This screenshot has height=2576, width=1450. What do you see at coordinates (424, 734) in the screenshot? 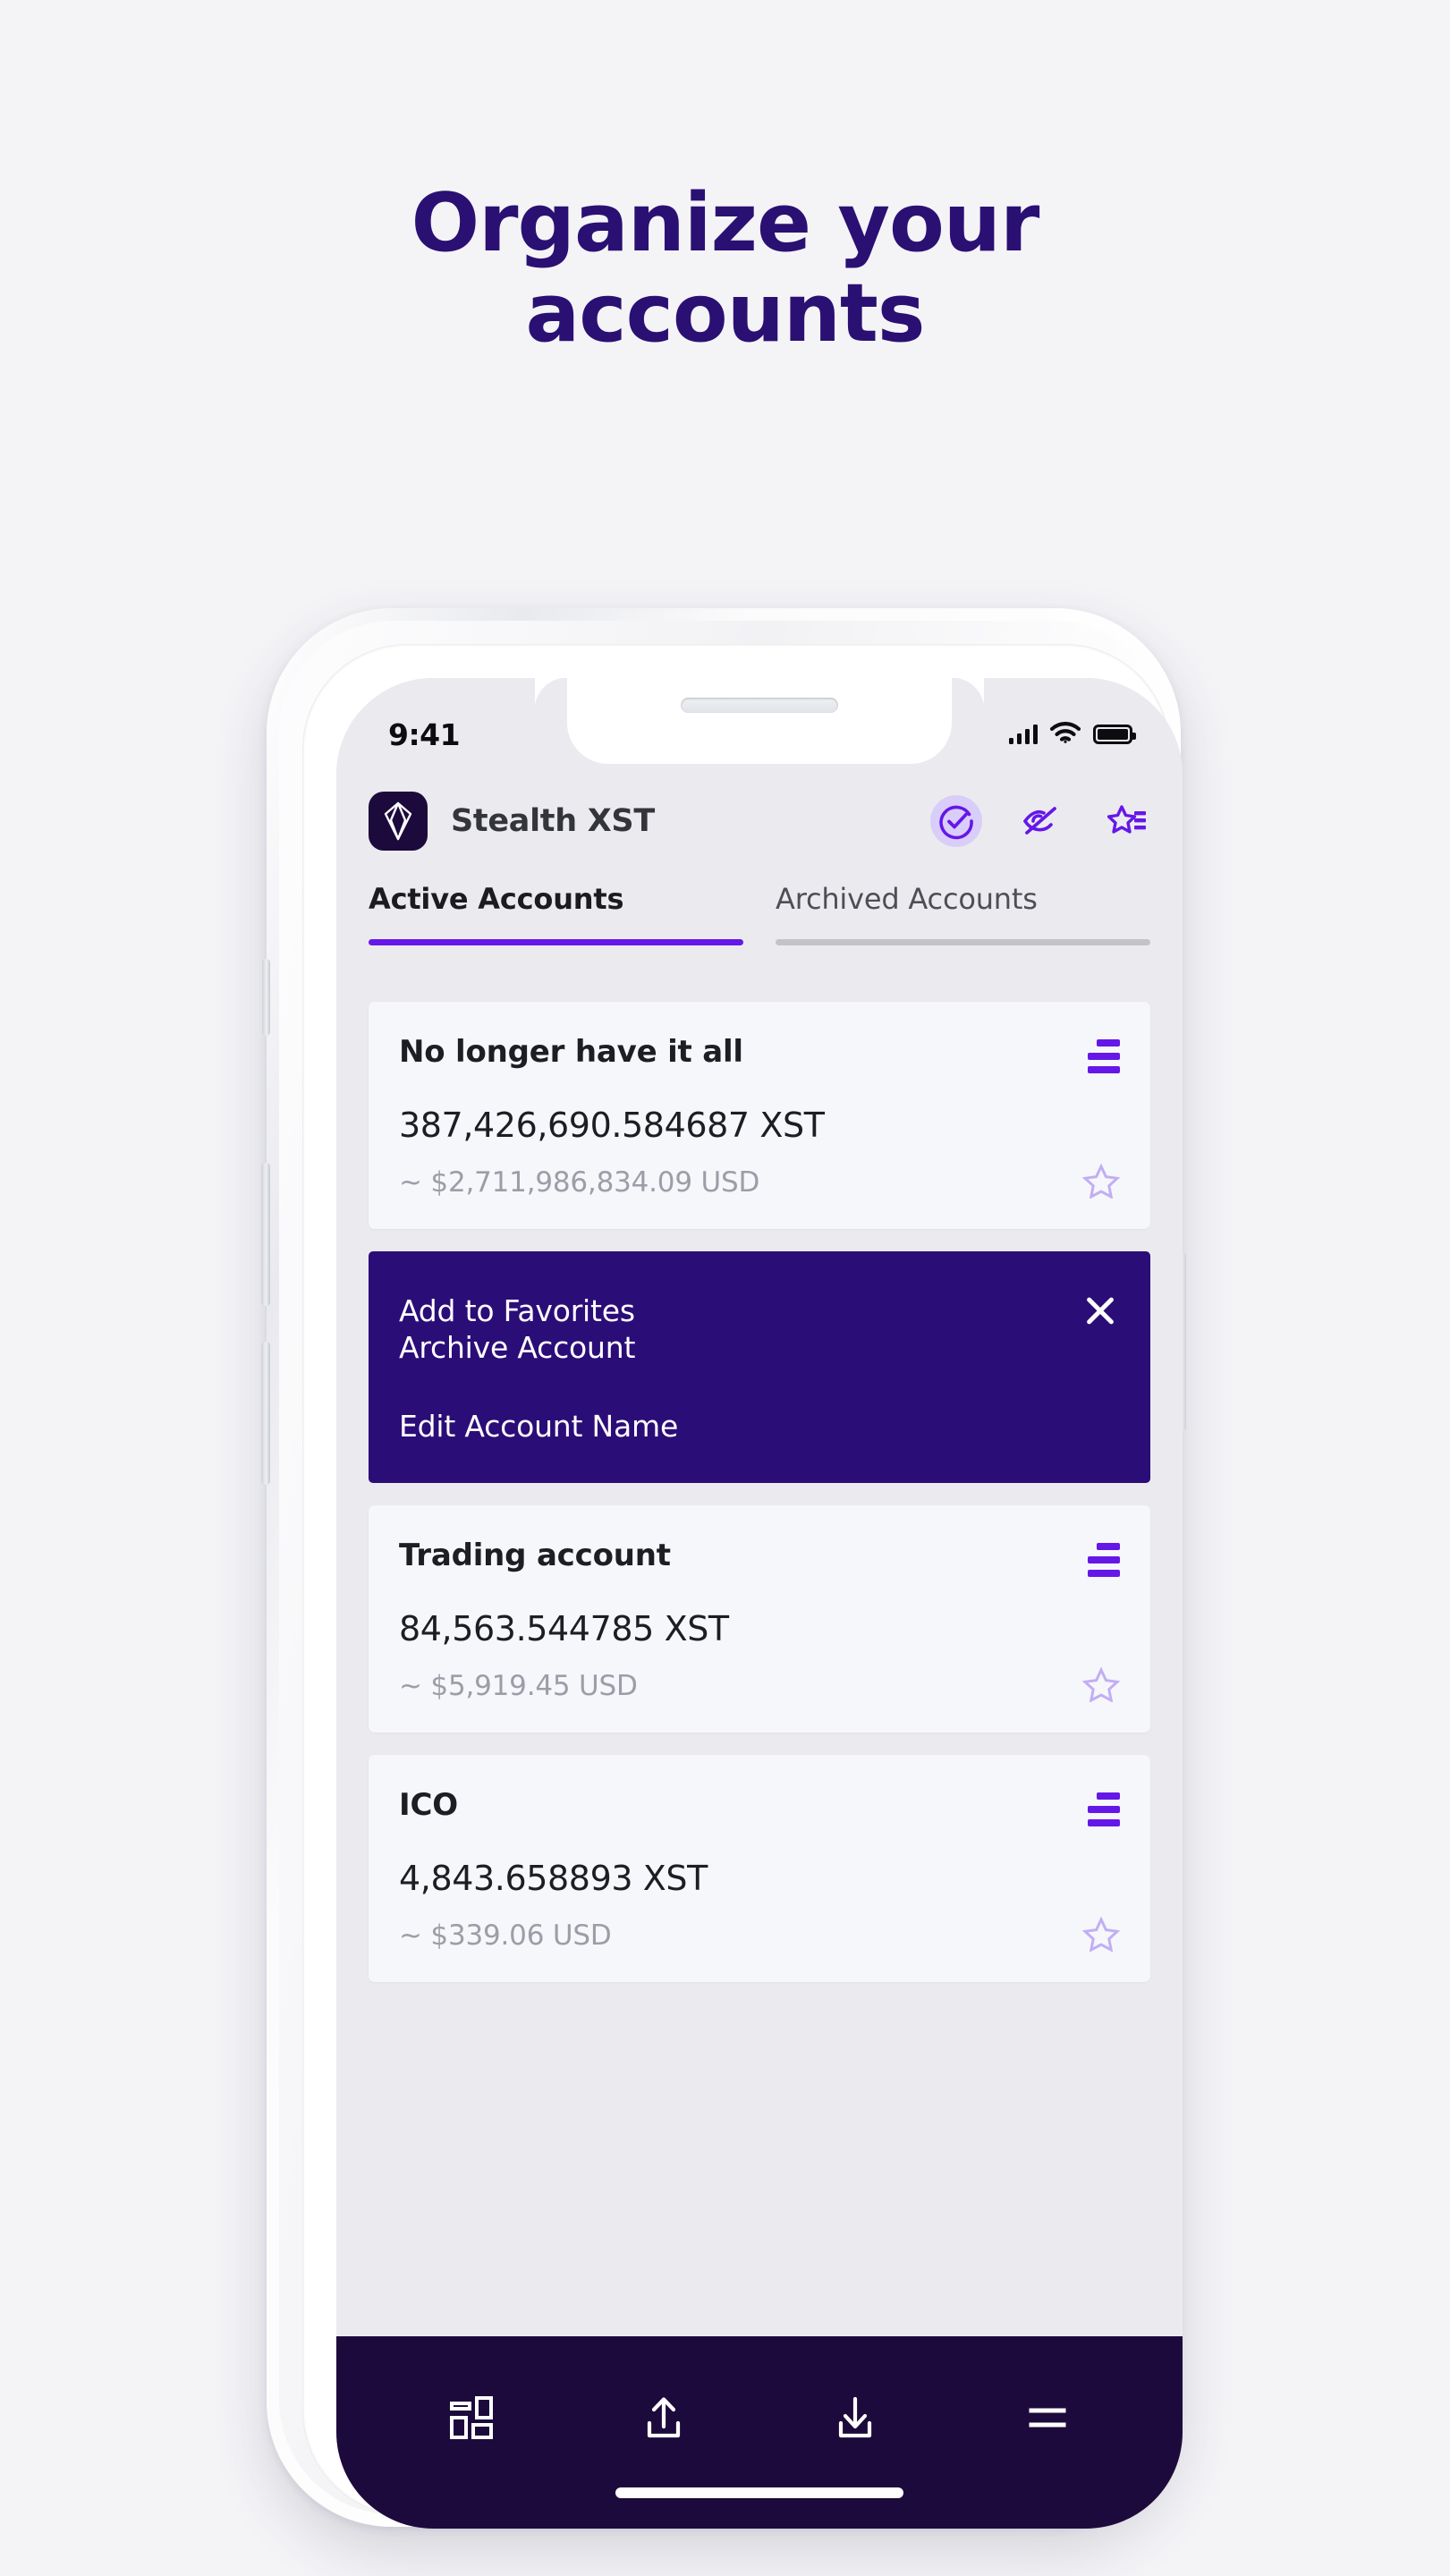
I see `status-time: 9:41` at bounding box center [424, 734].